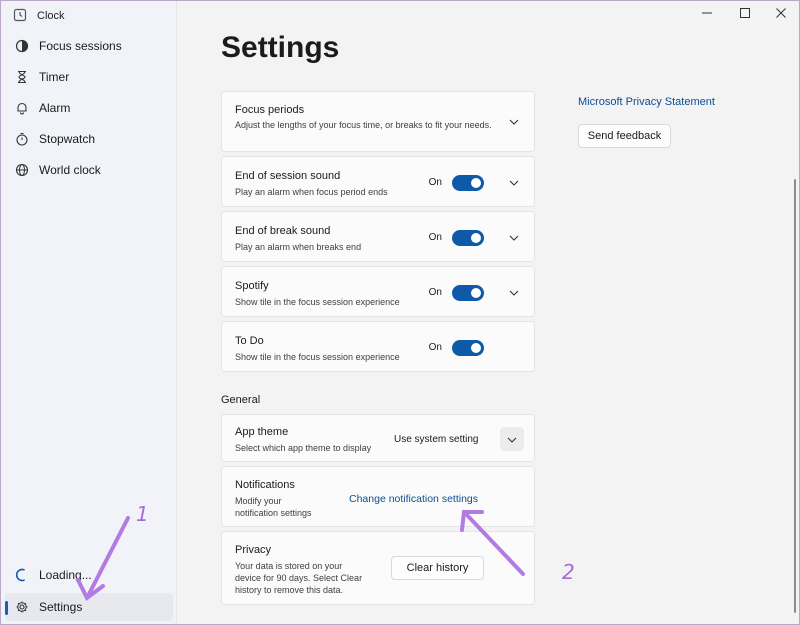  What do you see at coordinates (249, 341) in the screenshot?
I see `todo-title: To Do` at bounding box center [249, 341].